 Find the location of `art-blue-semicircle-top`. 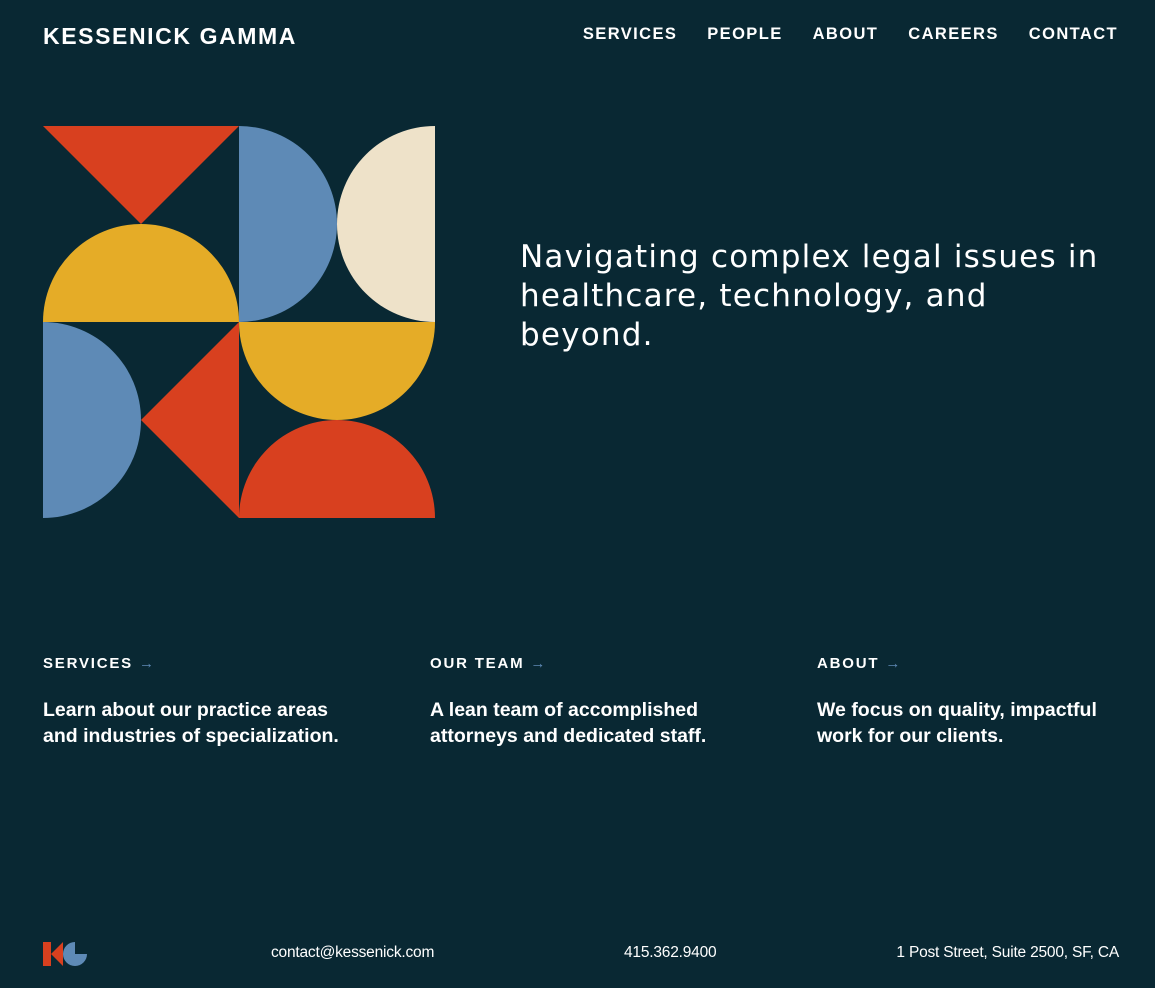

art-blue-semicircle-top is located at coordinates (288, 224).